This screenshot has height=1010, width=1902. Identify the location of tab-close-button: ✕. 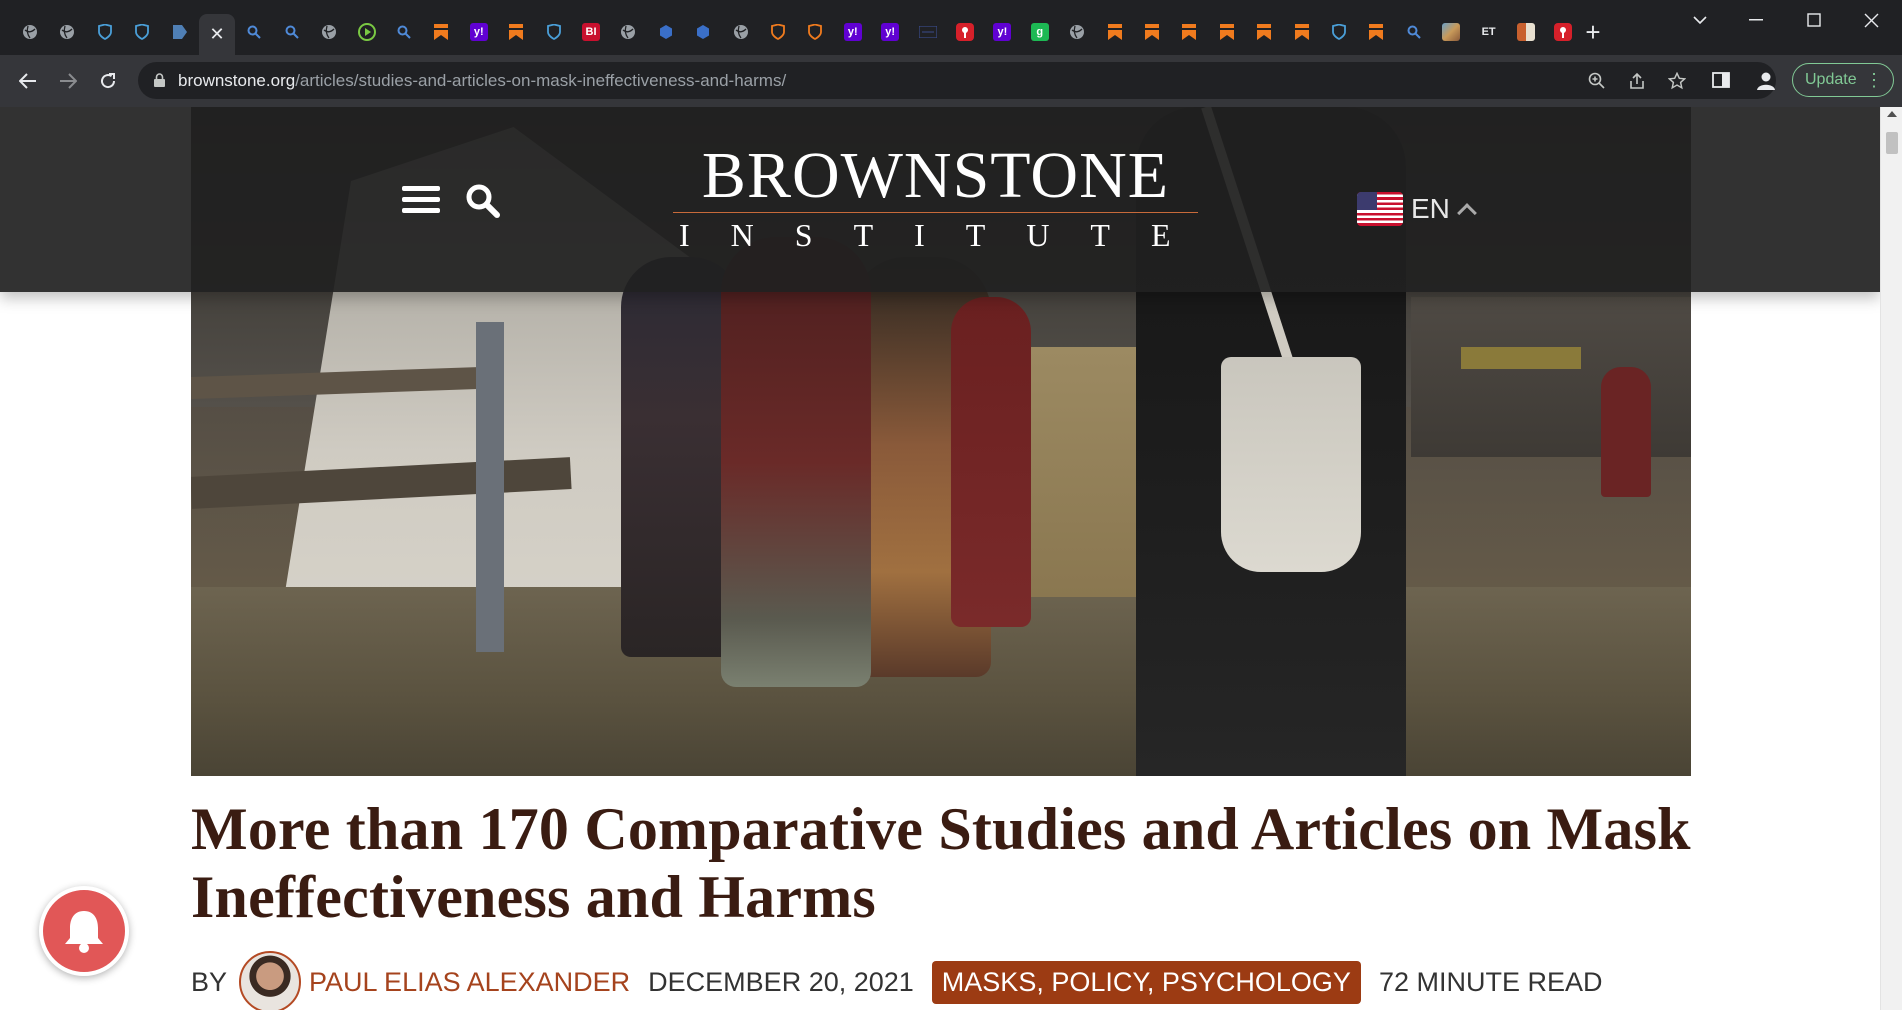
(217, 34).